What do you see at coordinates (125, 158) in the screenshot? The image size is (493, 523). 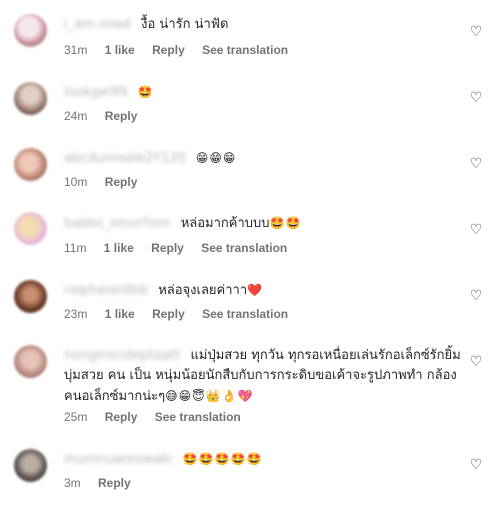 I see `username-link: abcdunreale2Y120` at bounding box center [125, 158].